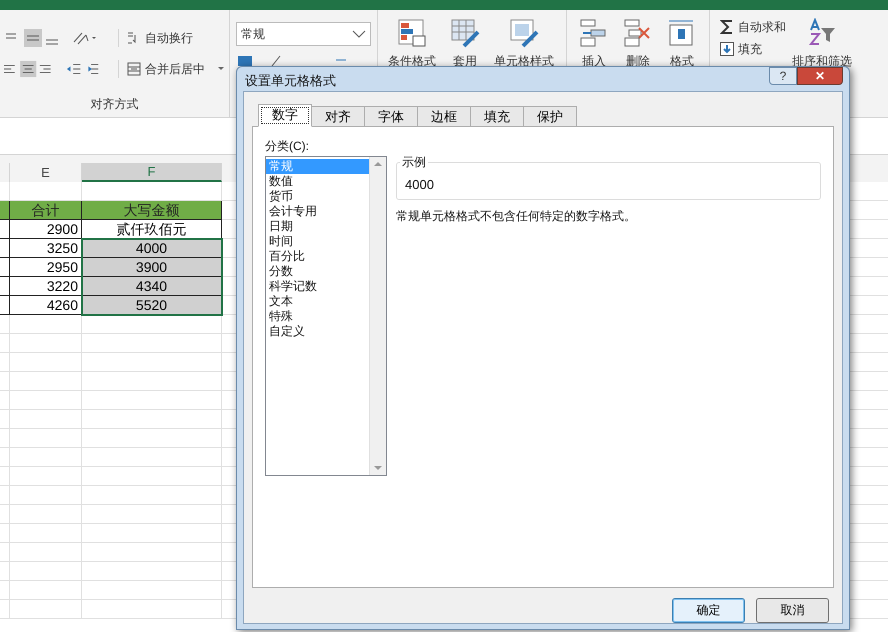  What do you see at coordinates (727, 49) in the screenshot?
I see `fill-down-icon` at bounding box center [727, 49].